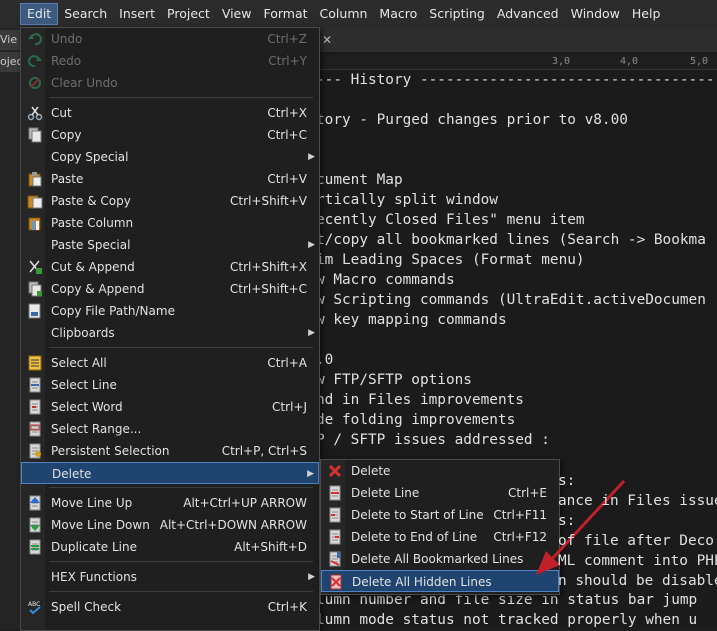  I want to click on menu-project: Project, so click(188, 14).